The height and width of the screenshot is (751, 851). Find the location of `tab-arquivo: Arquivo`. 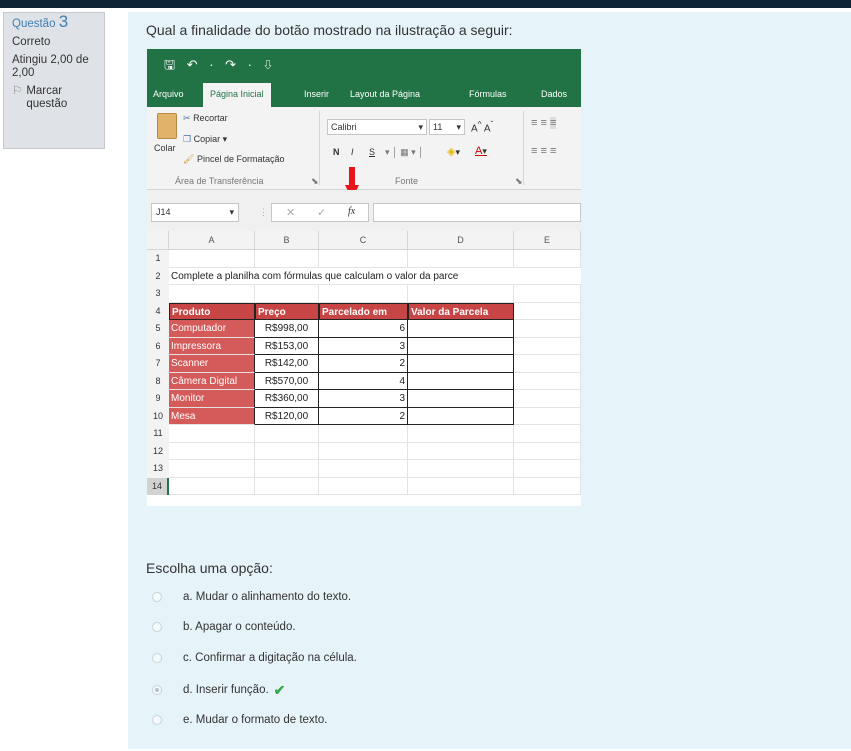

tab-arquivo: Arquivo is located at coordinates (168, 94).